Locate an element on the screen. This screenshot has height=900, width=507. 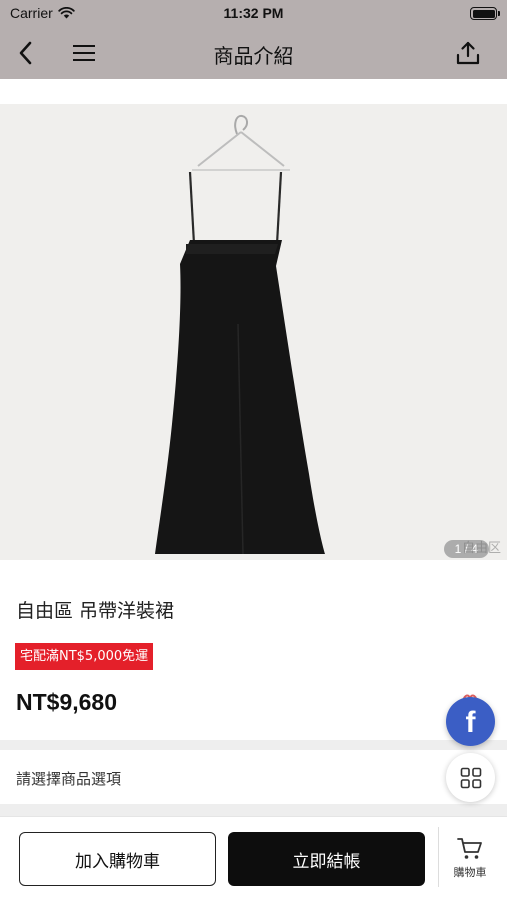
facebook-button: f is located at coordinates (470, 721).